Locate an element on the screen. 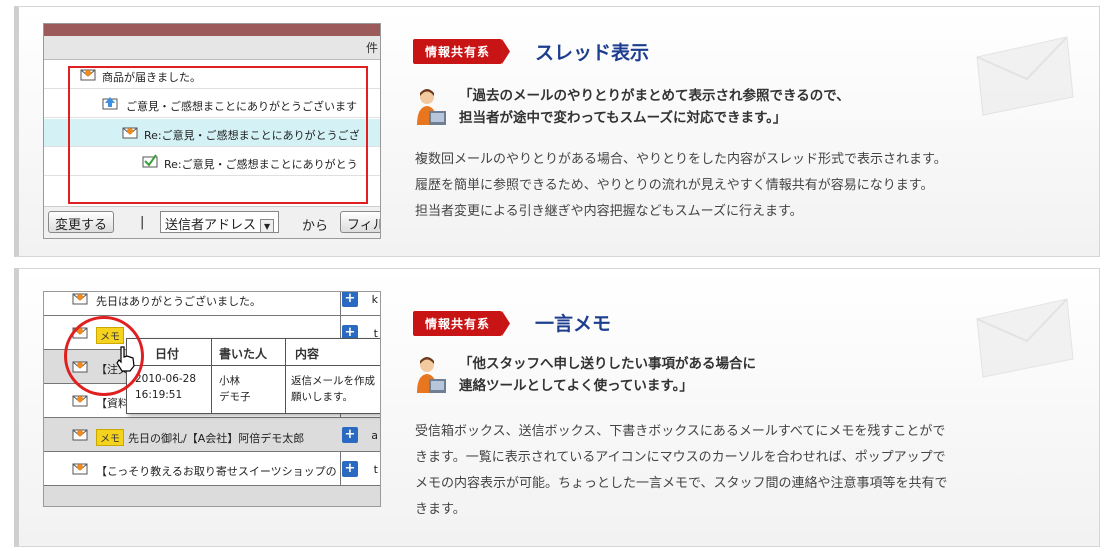 The image size is (1108, 551). mail-subject-text: 先日の御礼/【A会社】阿倍デモ太郎 is located at coordinates (216, 438).